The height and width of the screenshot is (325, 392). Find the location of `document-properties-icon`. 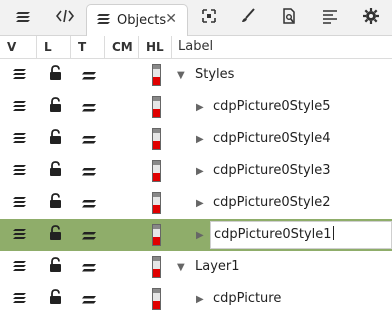

document-properties-icon is located at coordinates (289, 18).